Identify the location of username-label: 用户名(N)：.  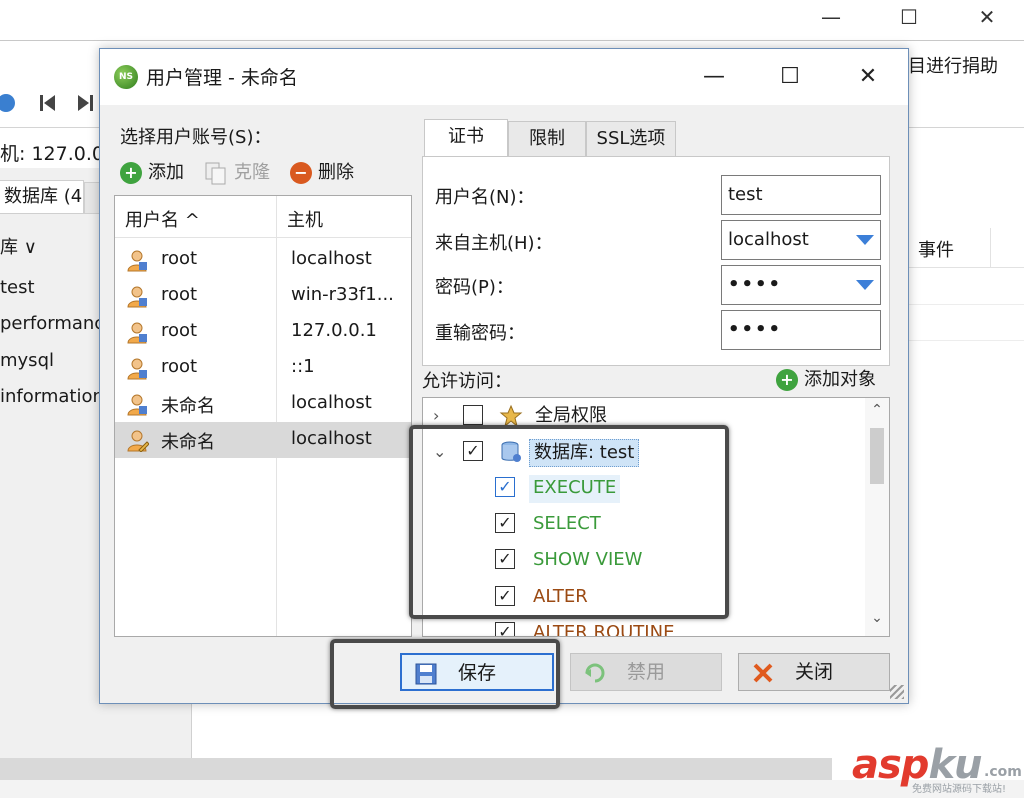
(485, 197).